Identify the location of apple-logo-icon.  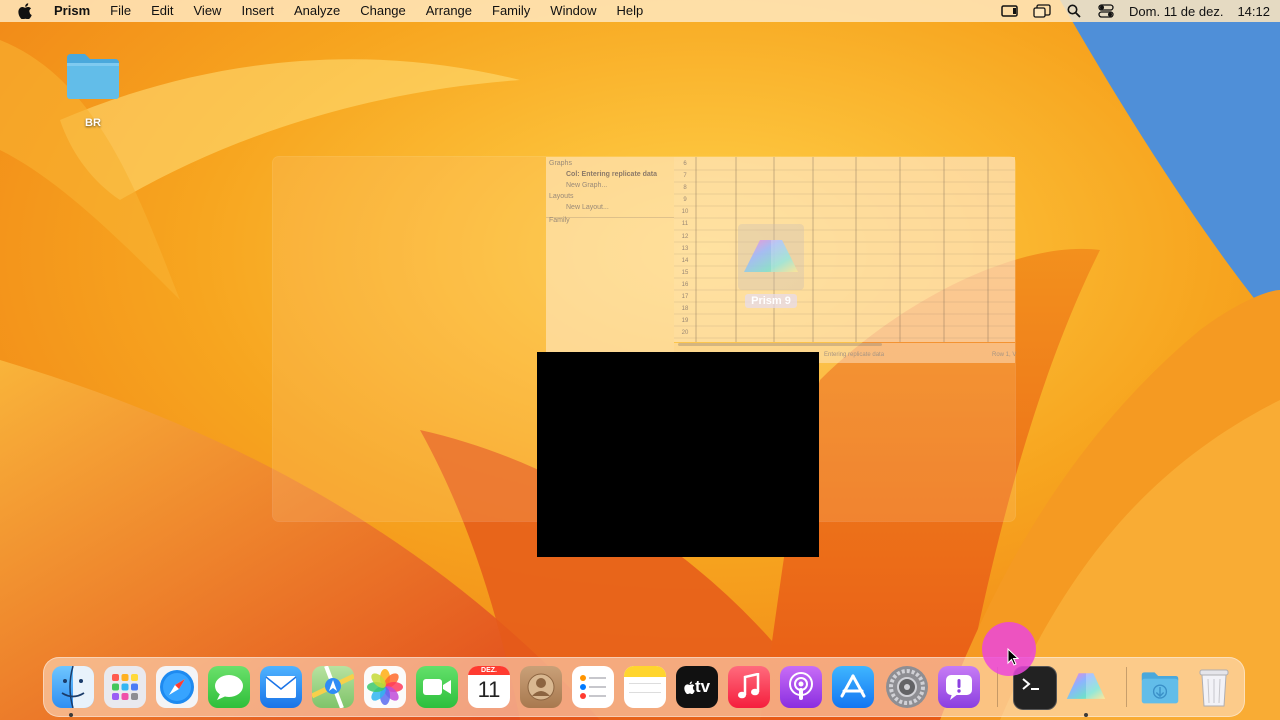
(689, 687).